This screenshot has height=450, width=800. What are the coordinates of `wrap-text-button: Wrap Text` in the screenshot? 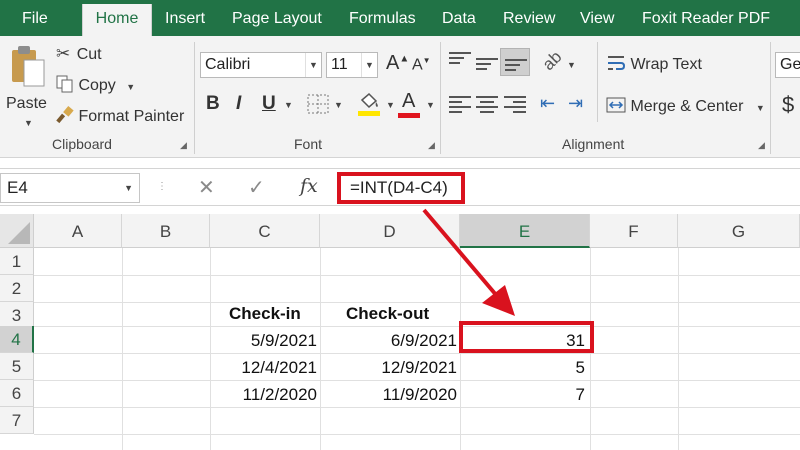 It's located at (654, 63).